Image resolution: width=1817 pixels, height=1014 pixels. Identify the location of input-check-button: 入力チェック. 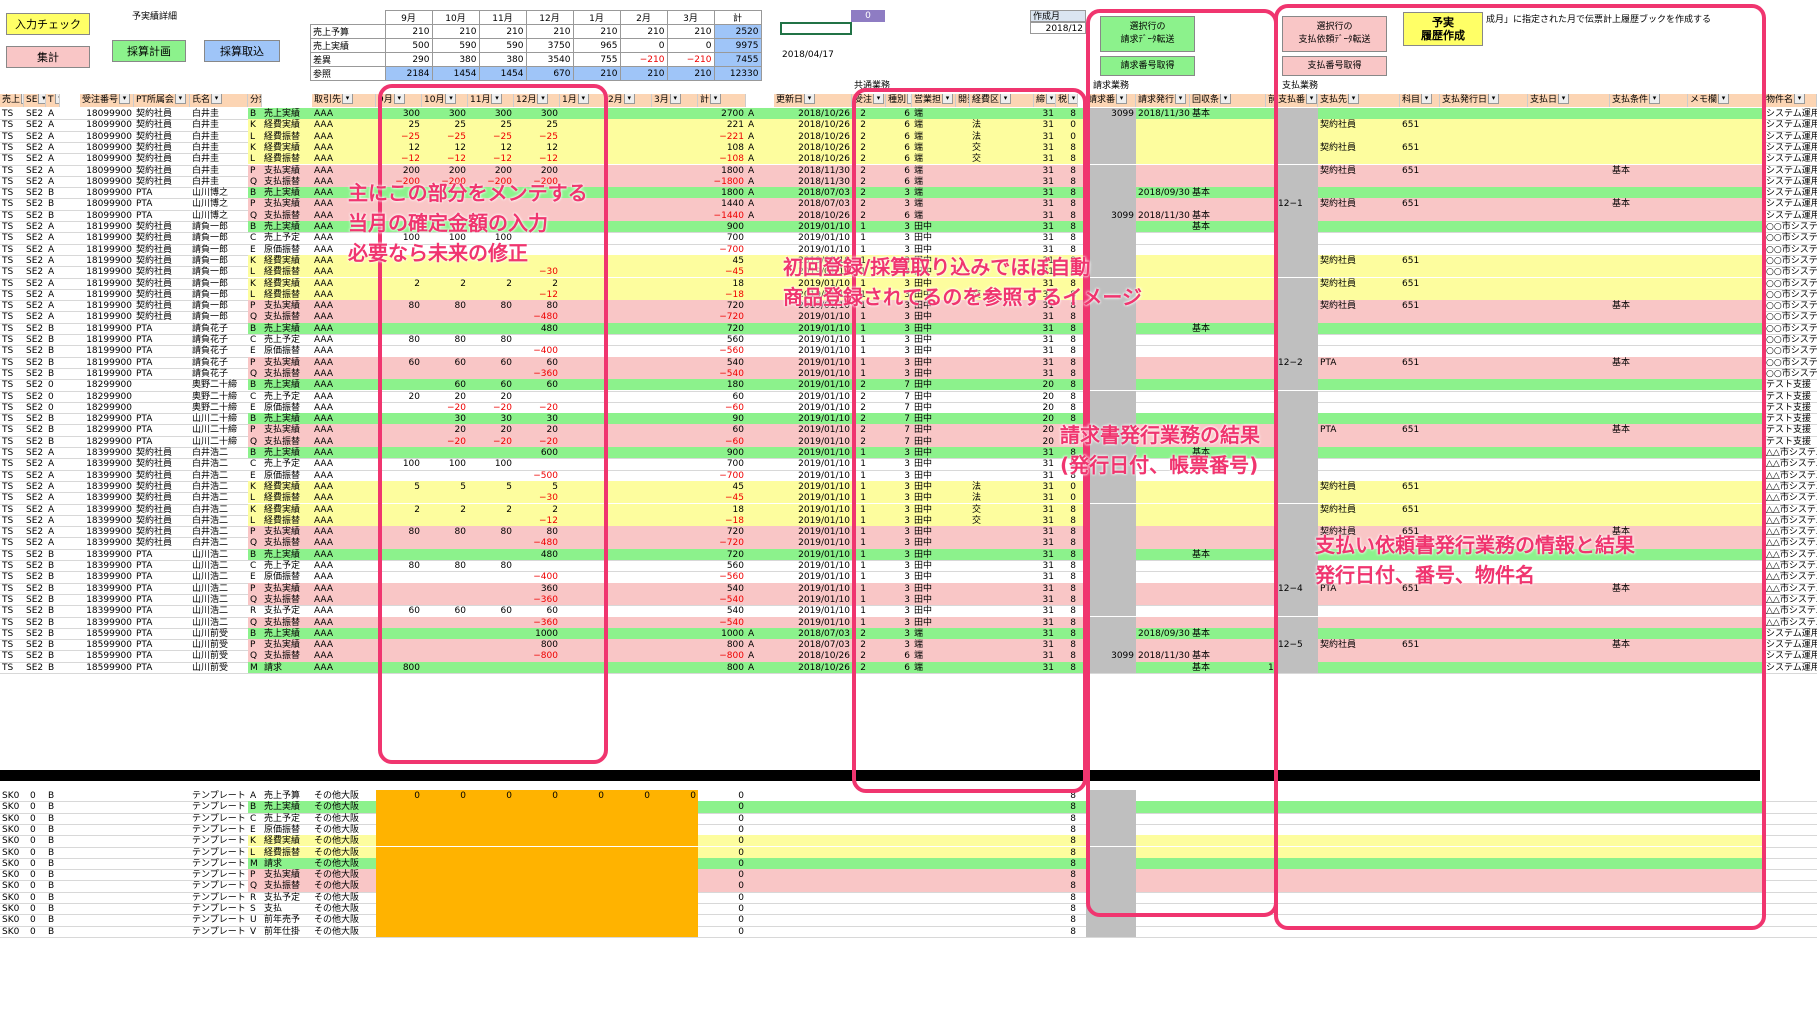
(48, 24).